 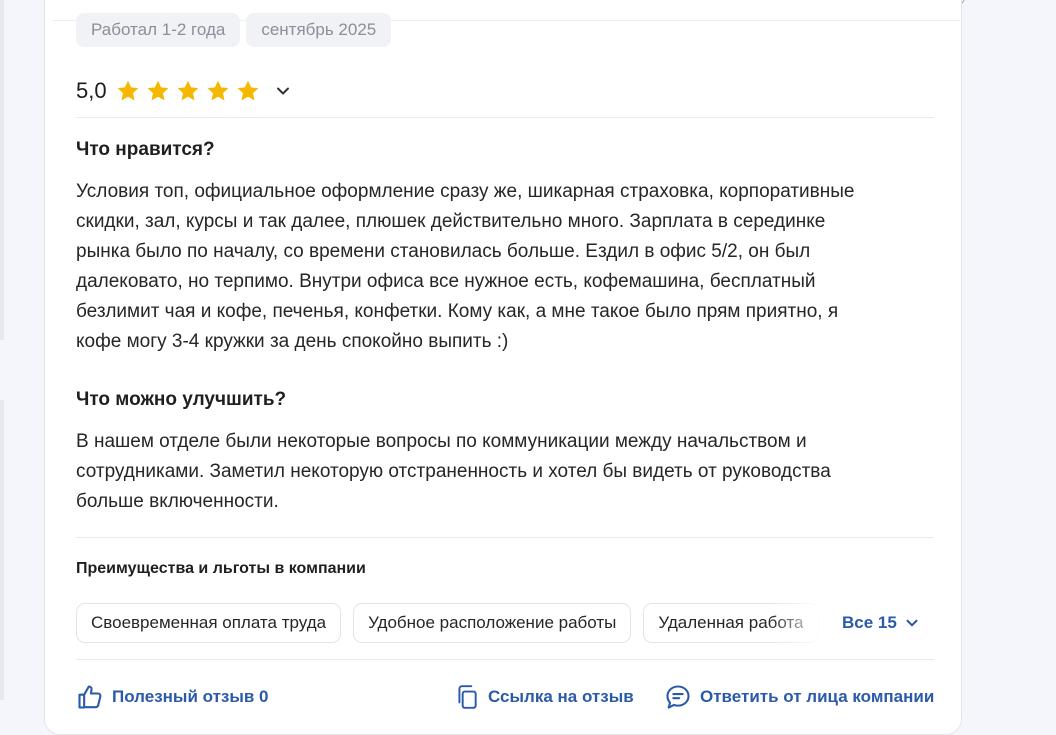 What do you see at coordinates (492, 623) in the screenshot?
I see `benefit-chip: Удобное расположение работы` at bounding box center [492, 623].